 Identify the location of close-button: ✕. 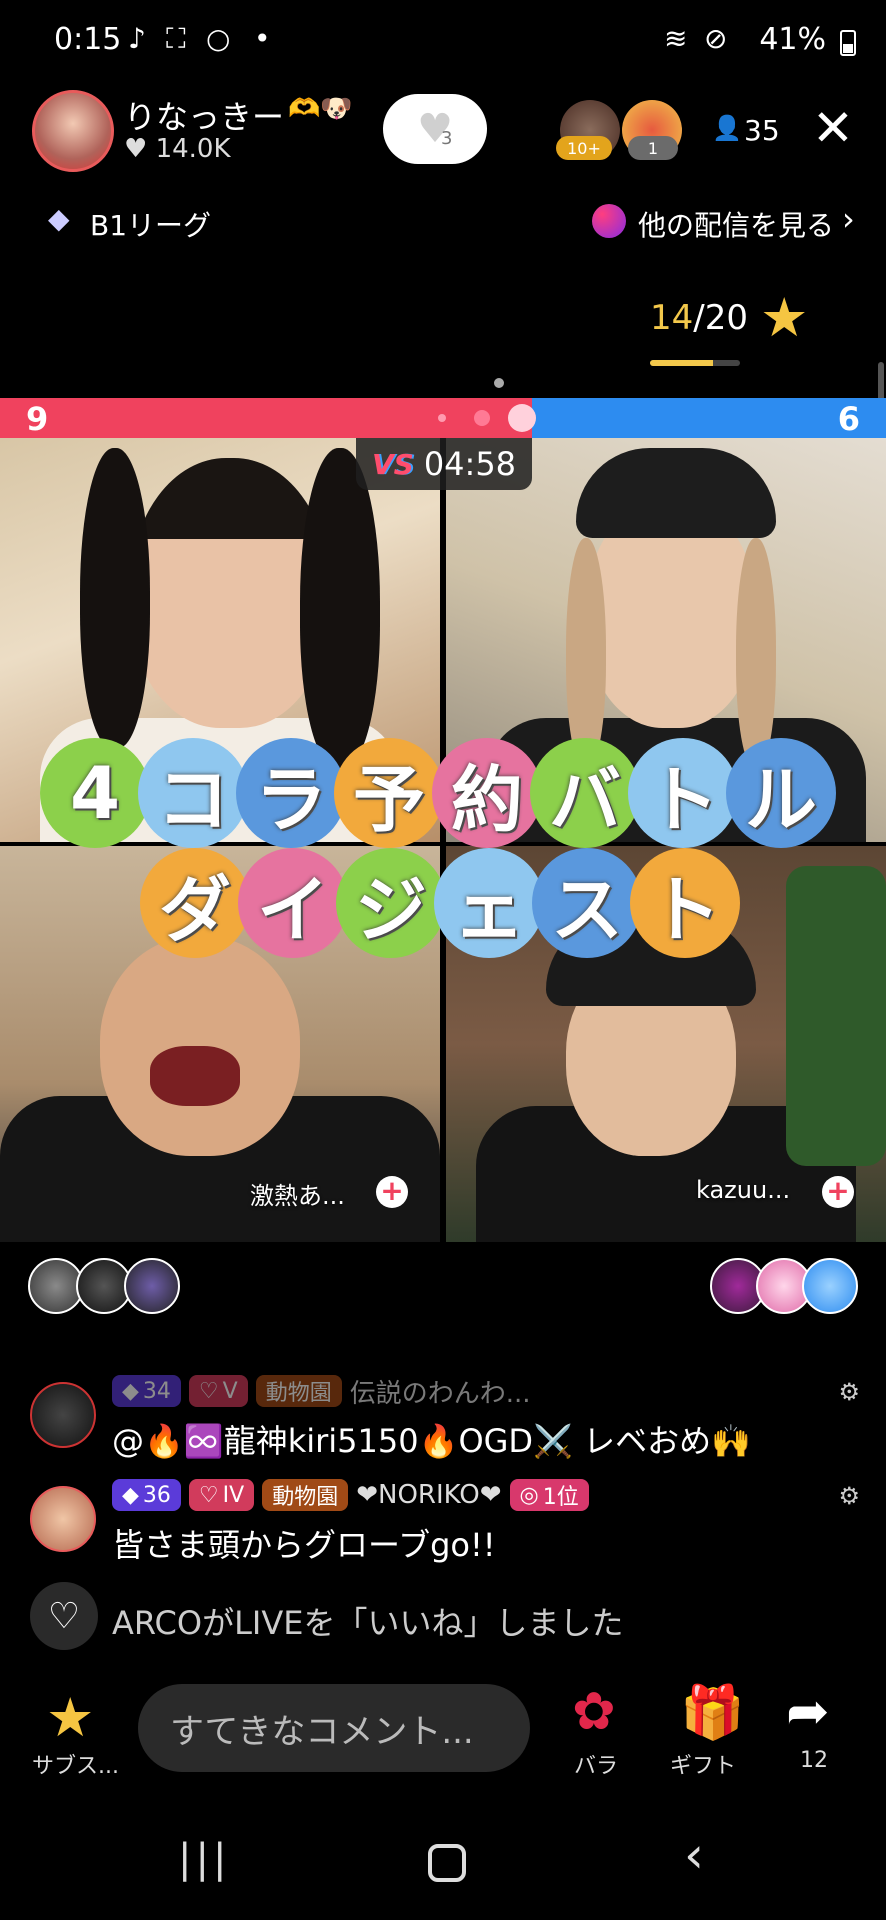
(833, 128).